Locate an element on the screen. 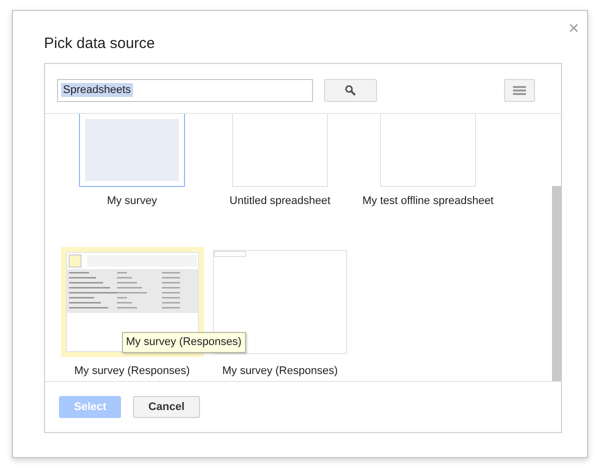 This screenshot has width=600, height=470. search-field: Spreadsheets is located at coordinates (185, 90).